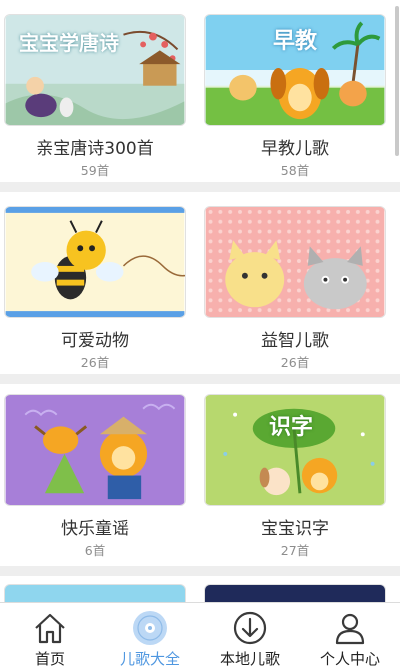 This screenshot has width=400, height=666. I want to click on category-thumbnail: 早教, so click(295, 70).